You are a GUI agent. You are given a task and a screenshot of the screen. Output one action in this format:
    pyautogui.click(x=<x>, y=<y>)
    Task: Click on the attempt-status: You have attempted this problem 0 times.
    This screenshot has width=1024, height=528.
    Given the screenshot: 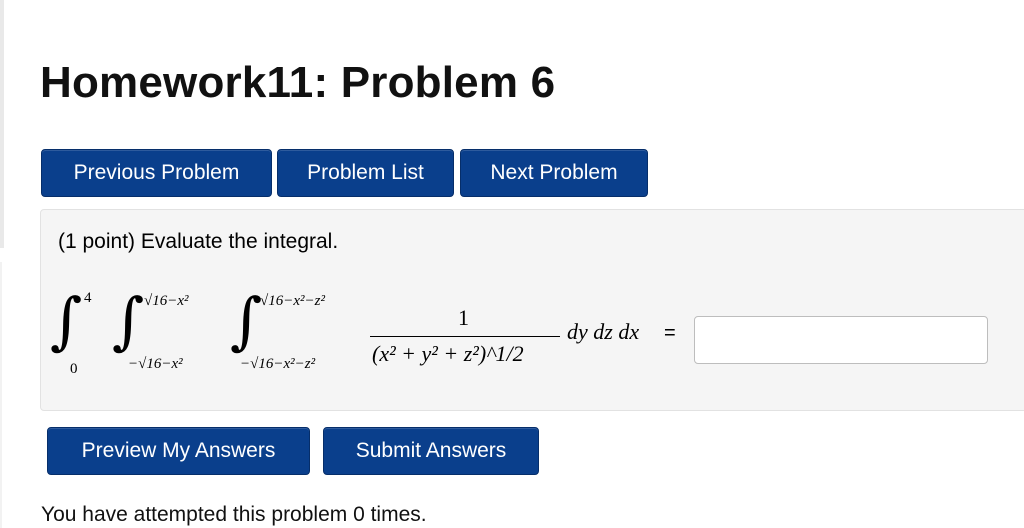 What is the action you would take?
    pyautogui.click(x=234, y=514)
    